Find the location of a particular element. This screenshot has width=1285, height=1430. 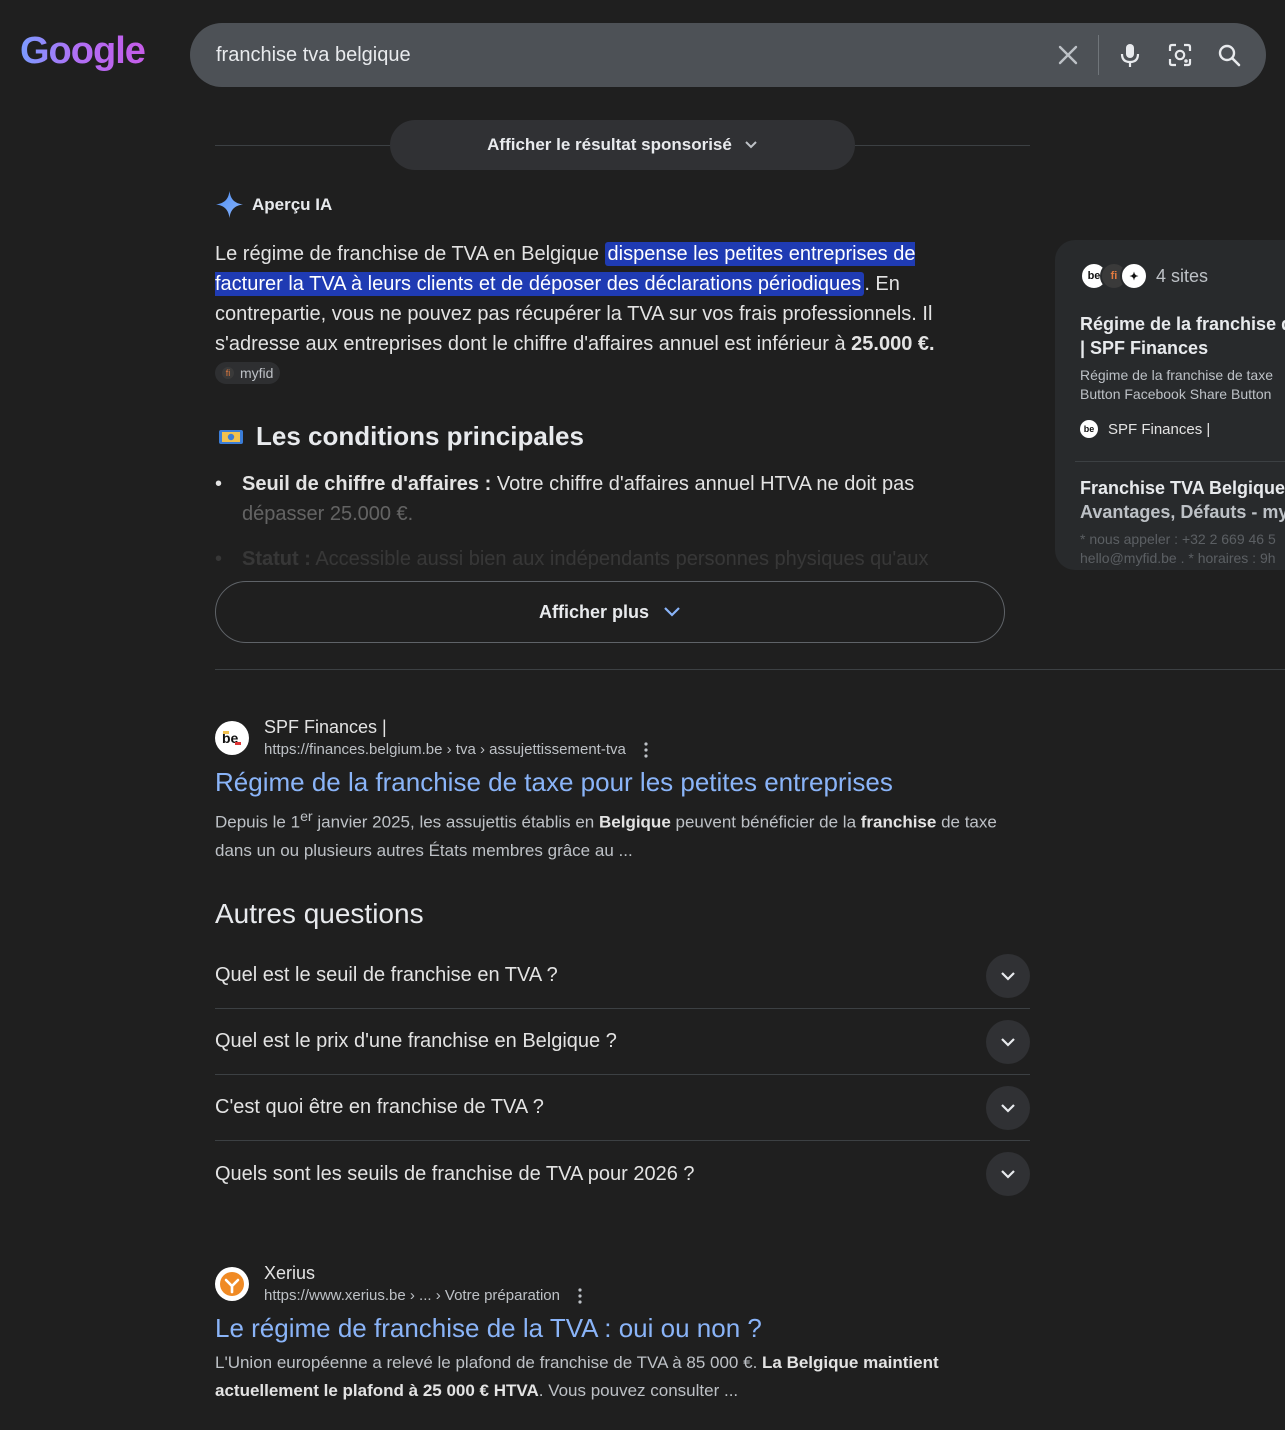

lens-camera-icon is located at coordinates (1180, 55).